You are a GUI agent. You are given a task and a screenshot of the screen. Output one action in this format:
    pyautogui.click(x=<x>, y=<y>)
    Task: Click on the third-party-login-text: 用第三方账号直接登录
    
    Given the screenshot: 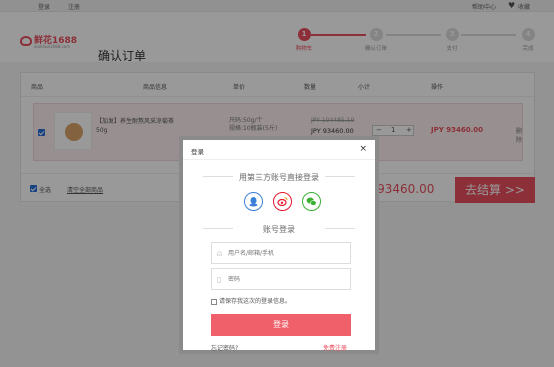 What is the action you would take?
    pyautogui.click(x=279, y=177)
    